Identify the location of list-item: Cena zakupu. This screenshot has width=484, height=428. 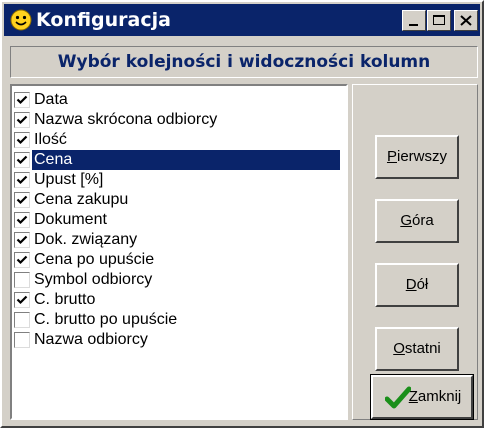
(178, 200).